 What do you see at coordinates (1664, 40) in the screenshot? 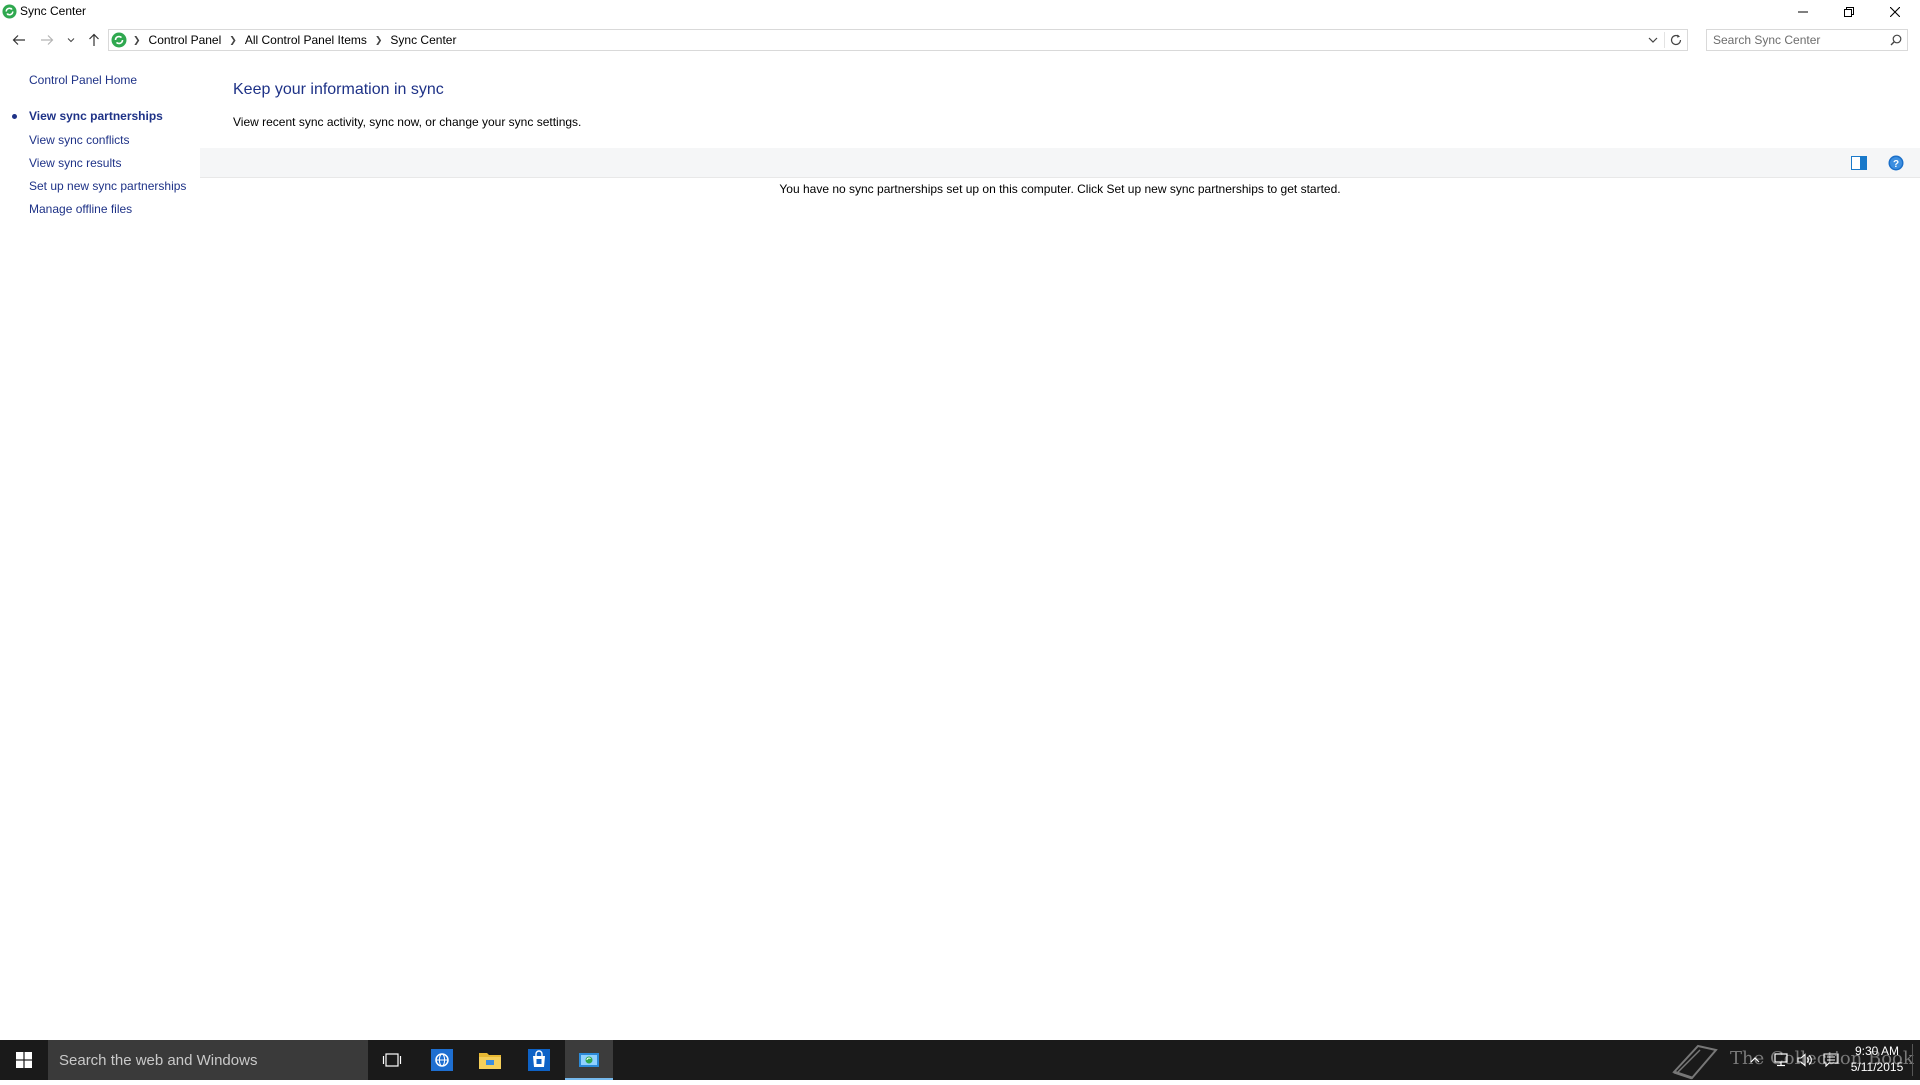
I see `address-divider` at bounding box center [1664, 40].